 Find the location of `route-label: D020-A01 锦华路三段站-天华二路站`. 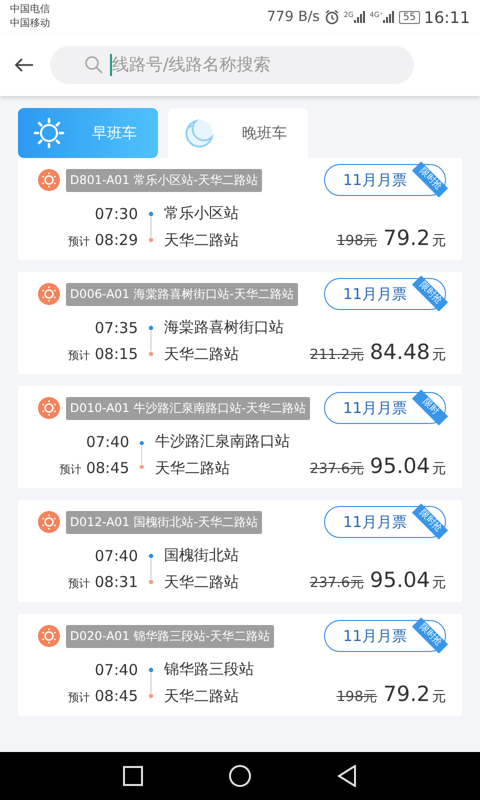

route-label: D020-A01 锦华路三段站-天华二路站 is located at coordinates (170, 636).